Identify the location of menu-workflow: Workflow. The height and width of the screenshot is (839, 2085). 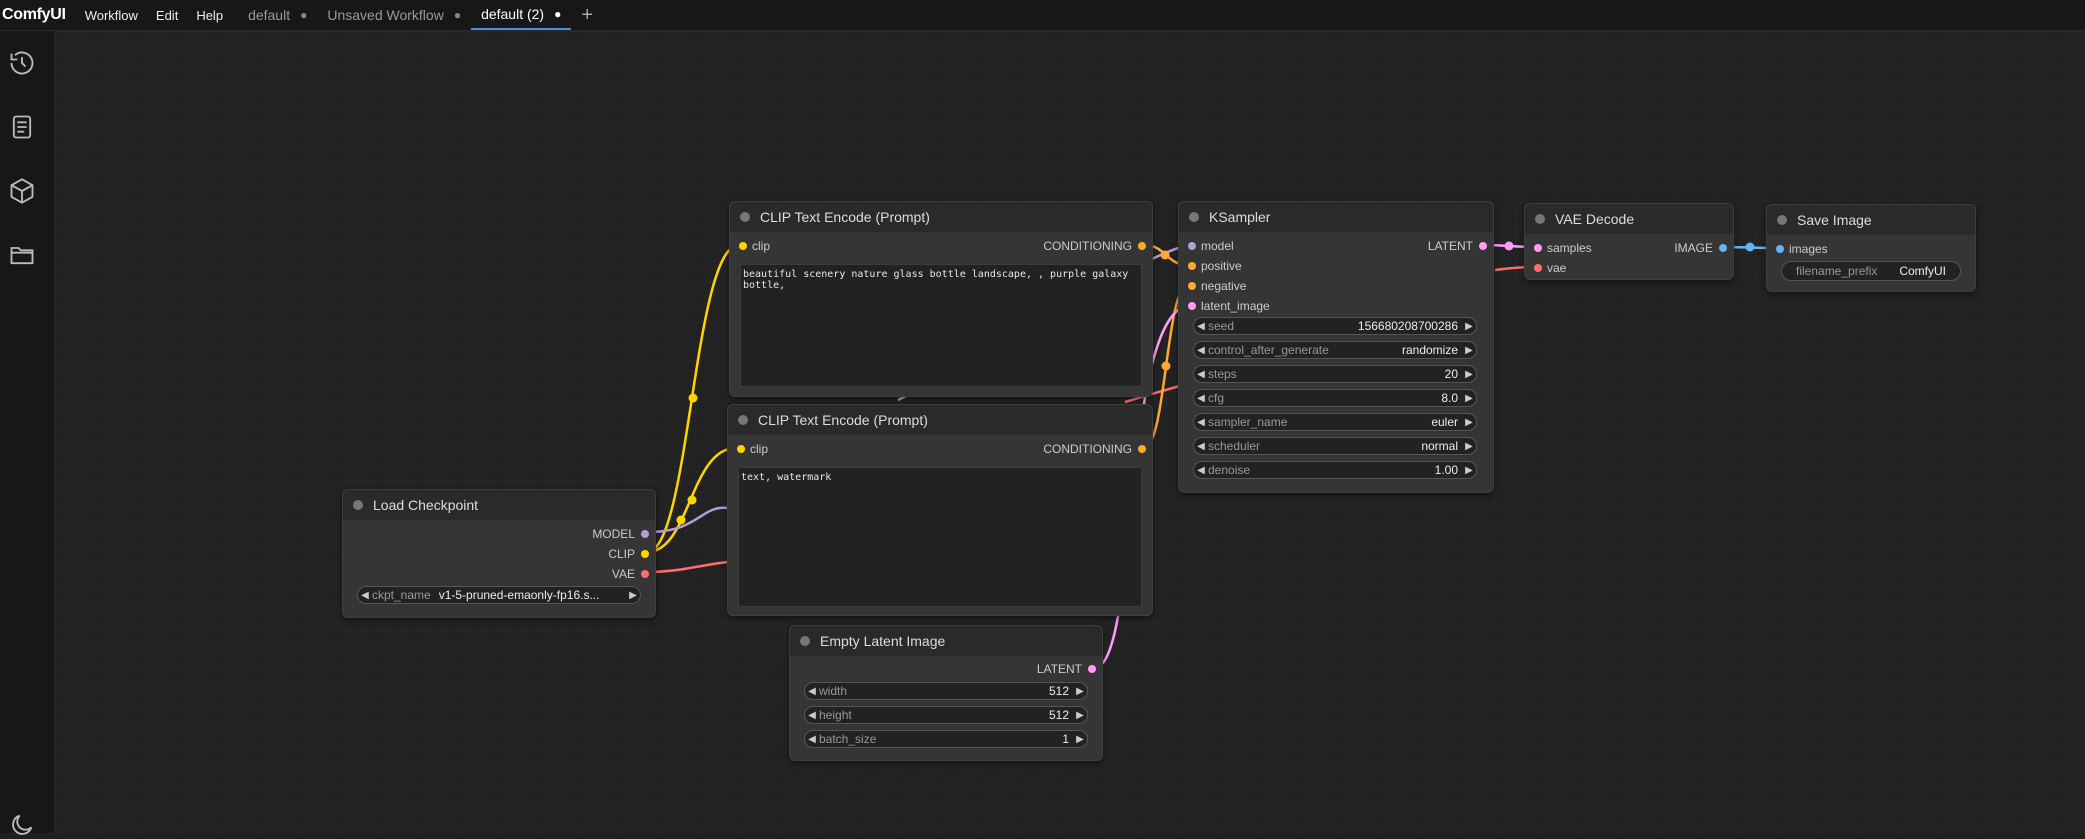
(111, 15).